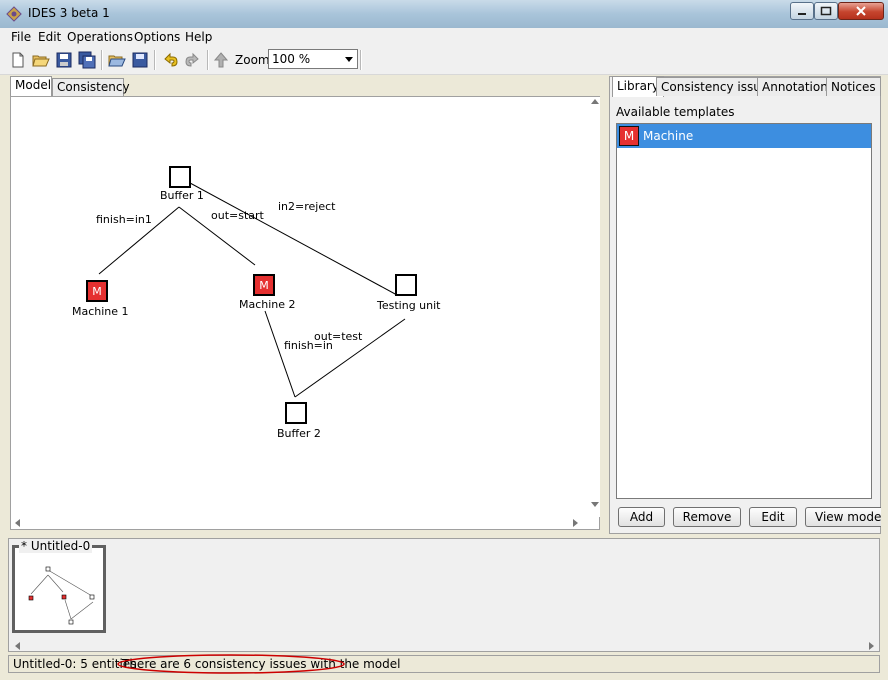  I want to click on close-icon, so click(861, 11).